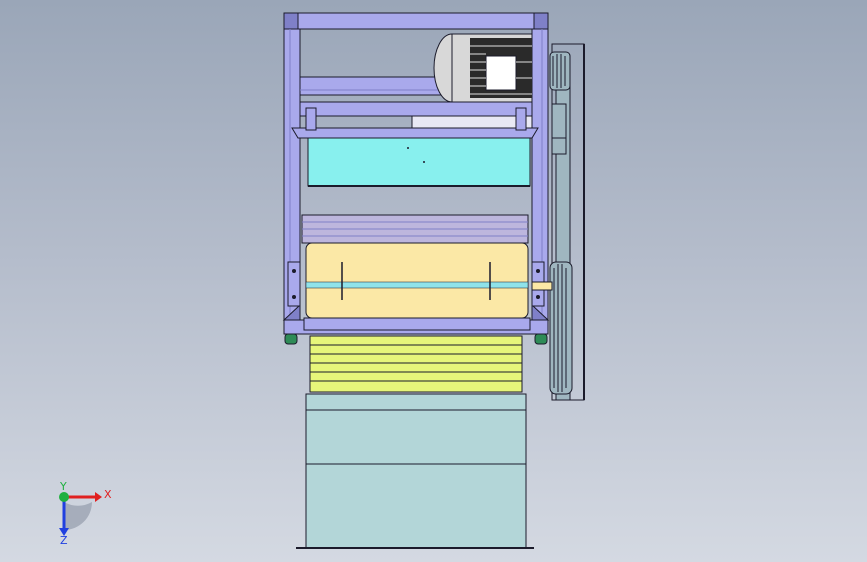  I want to click on hopper-body, so click(419, 162).